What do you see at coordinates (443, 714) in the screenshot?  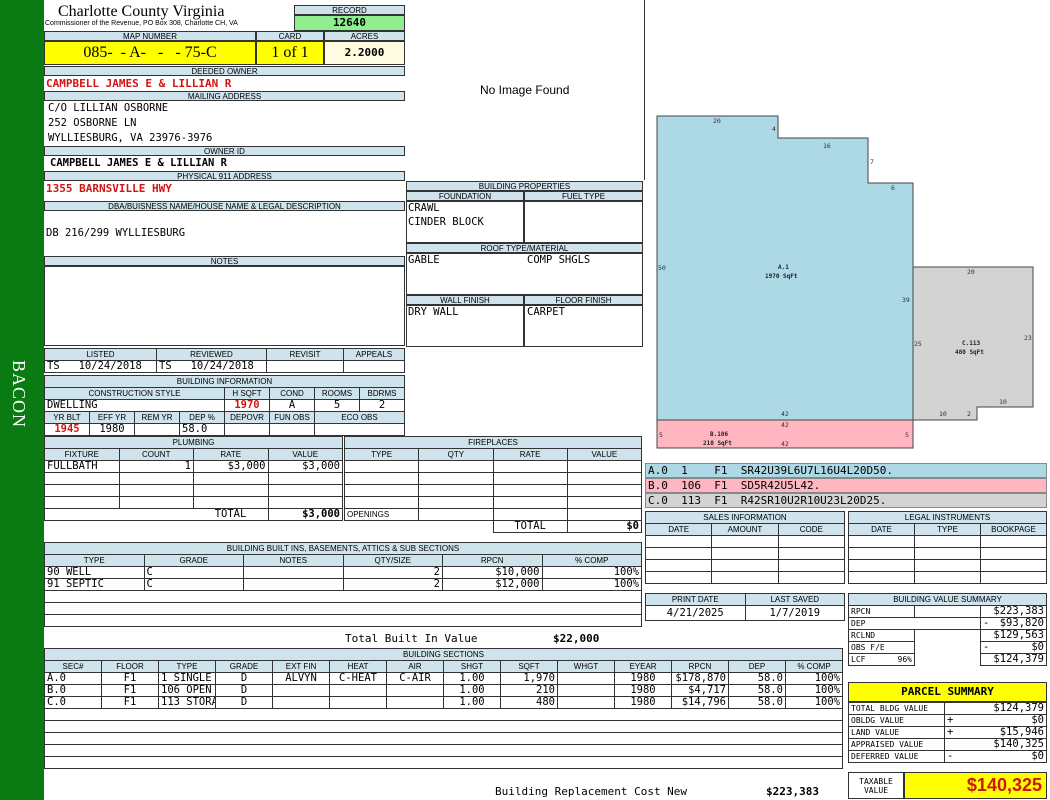 I see `sec-empty` at bounding box center [443, 714].